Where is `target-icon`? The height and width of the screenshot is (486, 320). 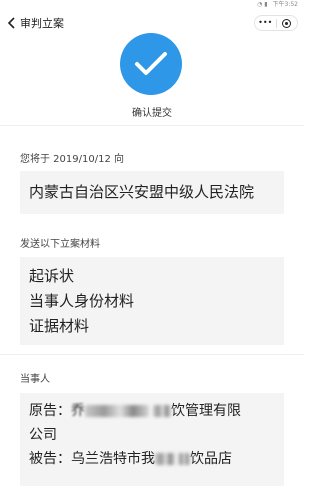
target-icon is located at coordinates (287, 23).